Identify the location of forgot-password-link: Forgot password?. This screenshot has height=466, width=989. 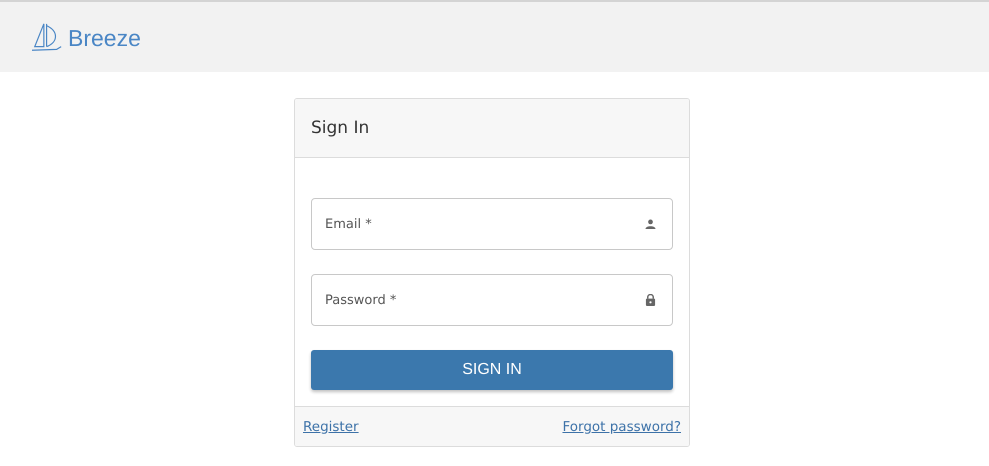
(621, 426).